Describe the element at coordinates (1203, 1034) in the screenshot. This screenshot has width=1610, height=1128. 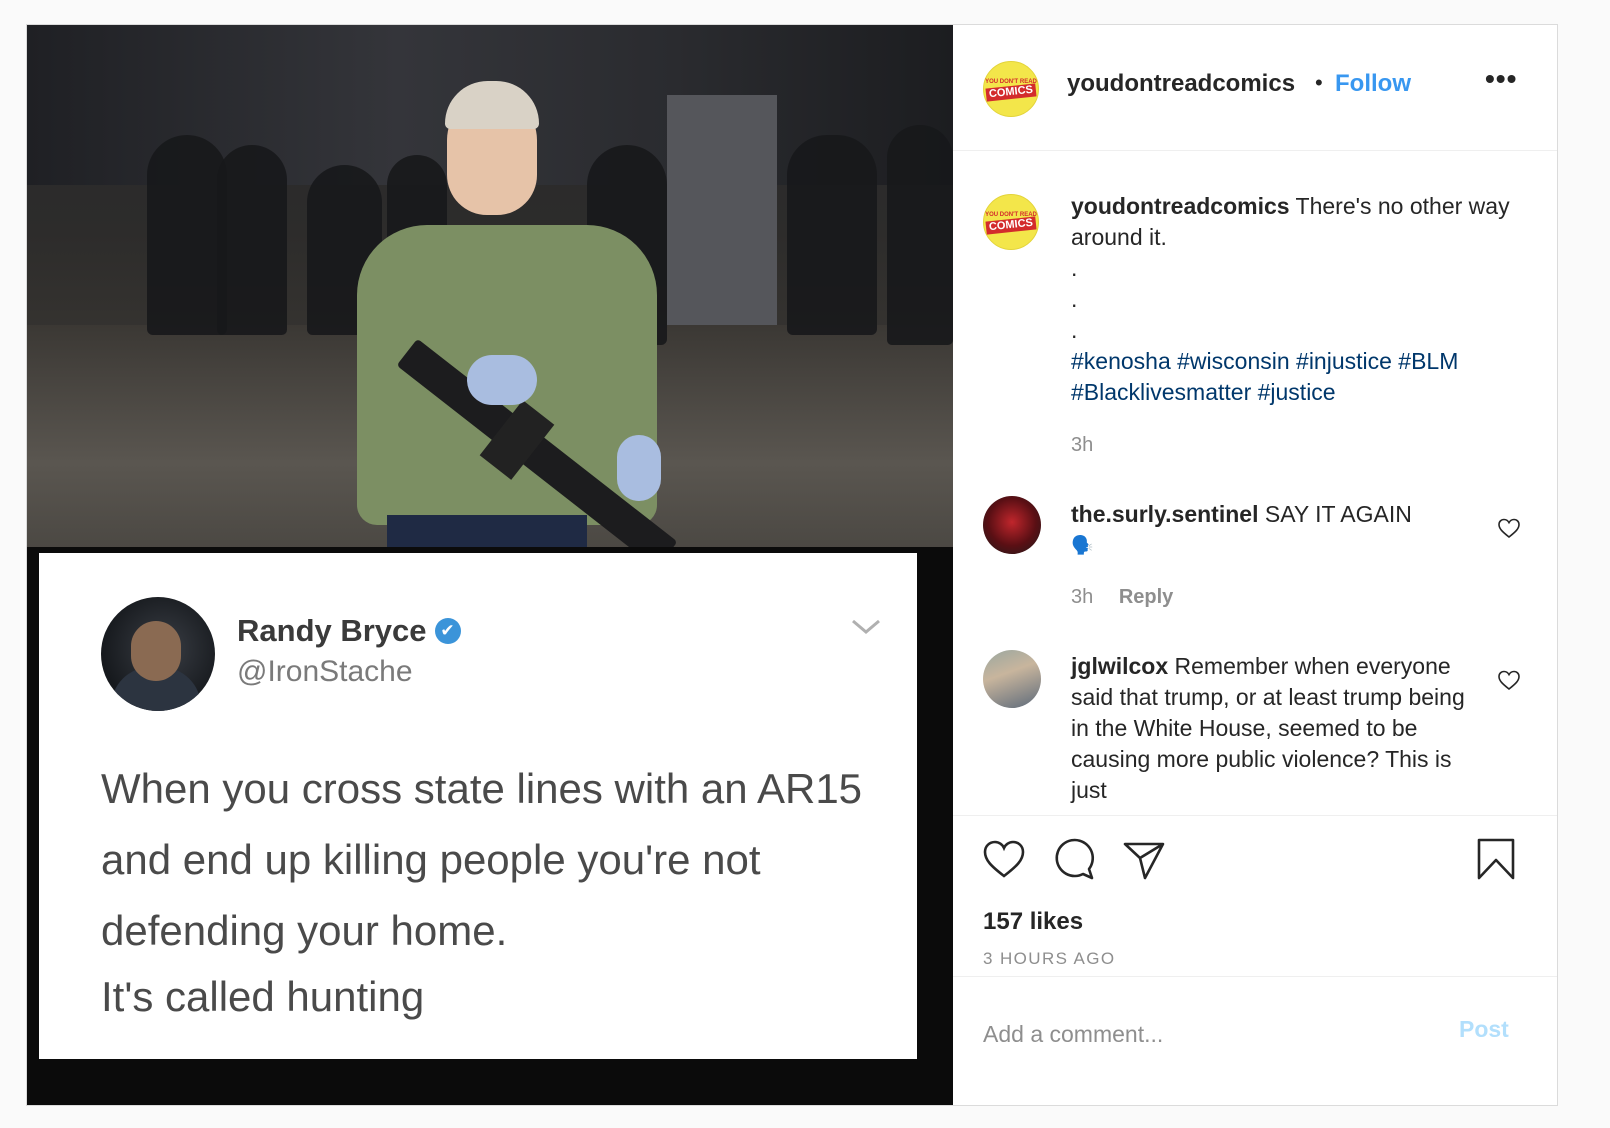
I see `add-comment-input` at that location.